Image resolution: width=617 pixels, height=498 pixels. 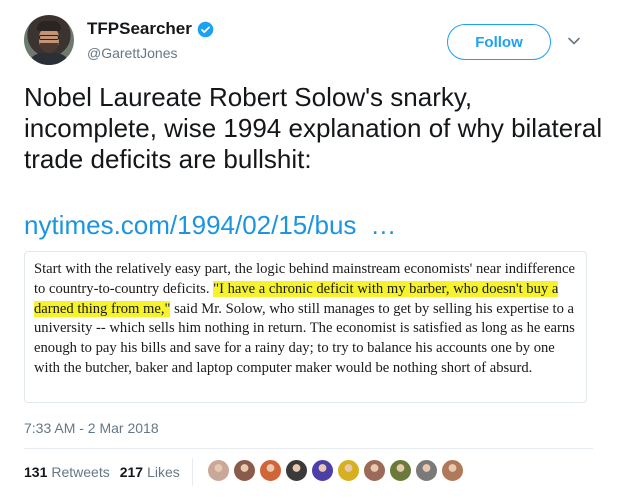 I want to click on divider, so click(x=308, y=448).